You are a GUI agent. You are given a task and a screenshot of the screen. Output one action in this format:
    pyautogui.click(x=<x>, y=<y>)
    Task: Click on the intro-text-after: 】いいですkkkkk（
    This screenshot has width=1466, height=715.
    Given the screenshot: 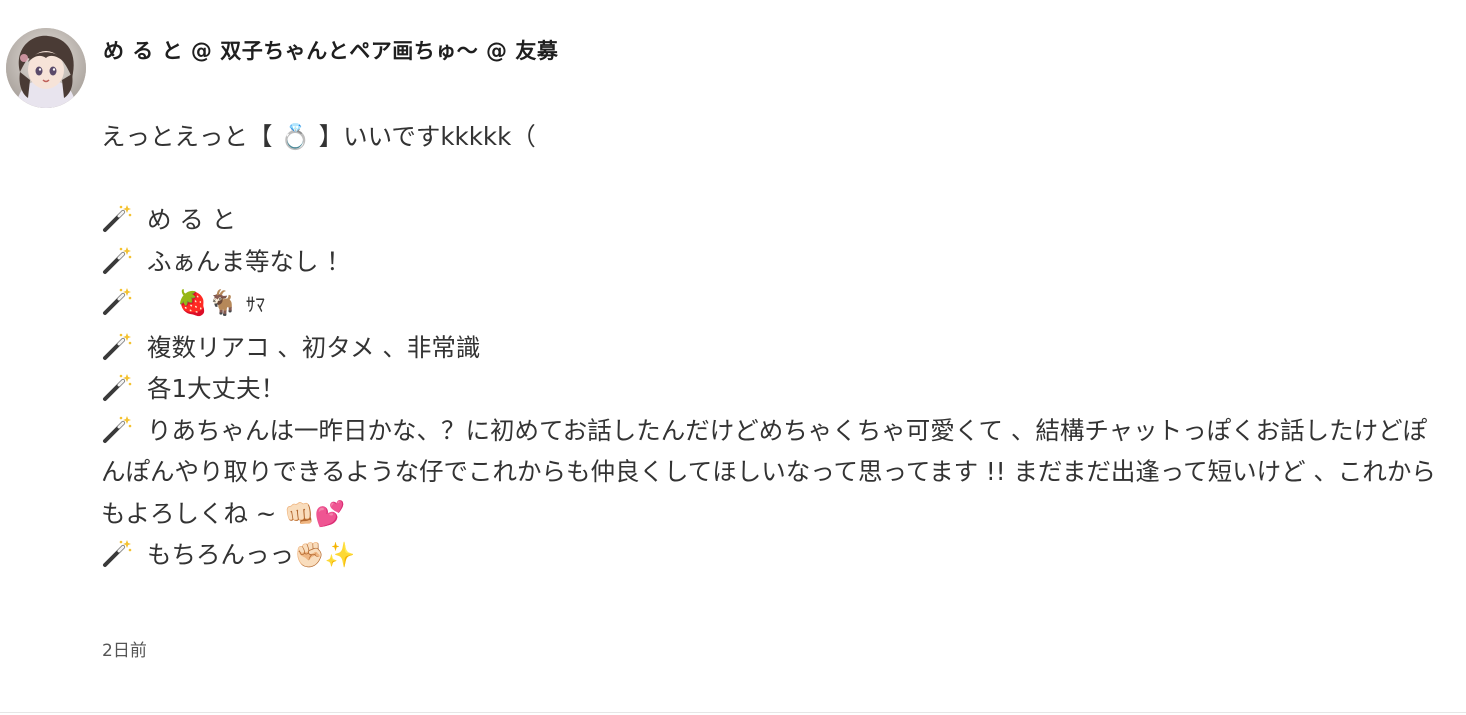 What is the action you would take?
    pyautogui.click(x=423, y=136)
    